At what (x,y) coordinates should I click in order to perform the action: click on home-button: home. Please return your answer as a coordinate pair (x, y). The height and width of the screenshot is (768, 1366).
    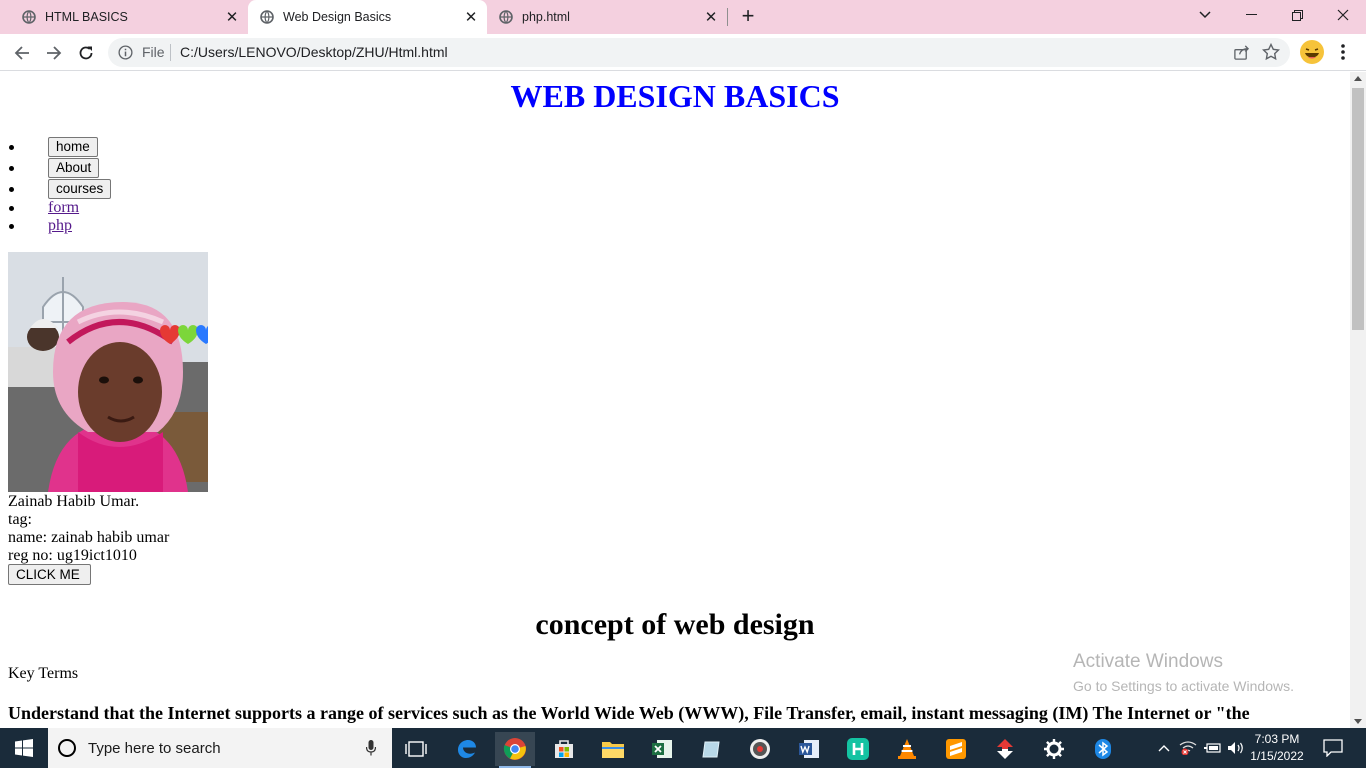
    Looking at the image, I should click on (73, 147).